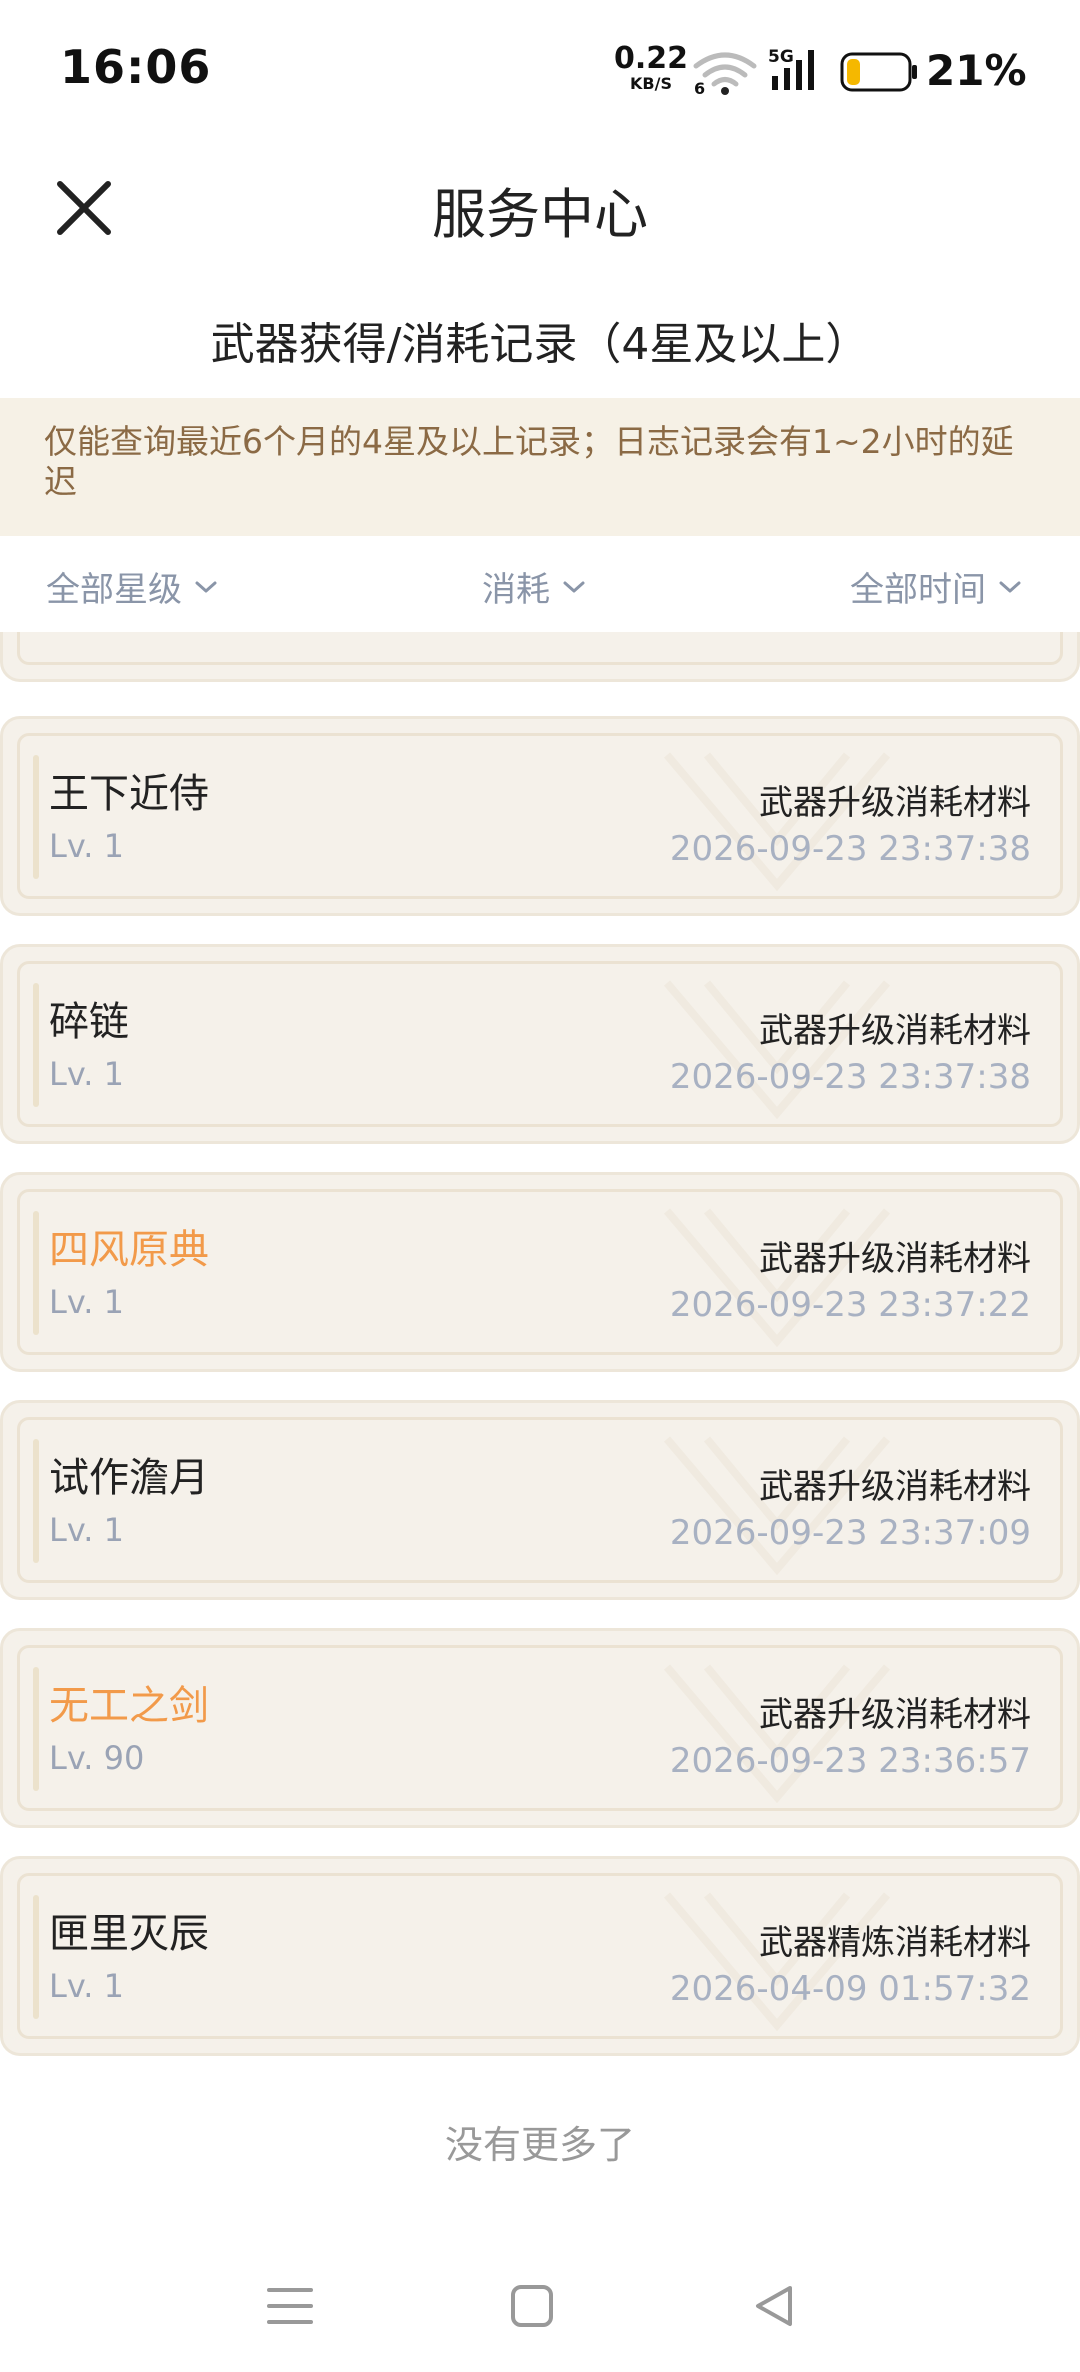 This screenshot has height=2372, width=1080. Describe the element at coordinates (97, 1758) in the screenshot. I see `weapon-level: Lv. 90` at that location.